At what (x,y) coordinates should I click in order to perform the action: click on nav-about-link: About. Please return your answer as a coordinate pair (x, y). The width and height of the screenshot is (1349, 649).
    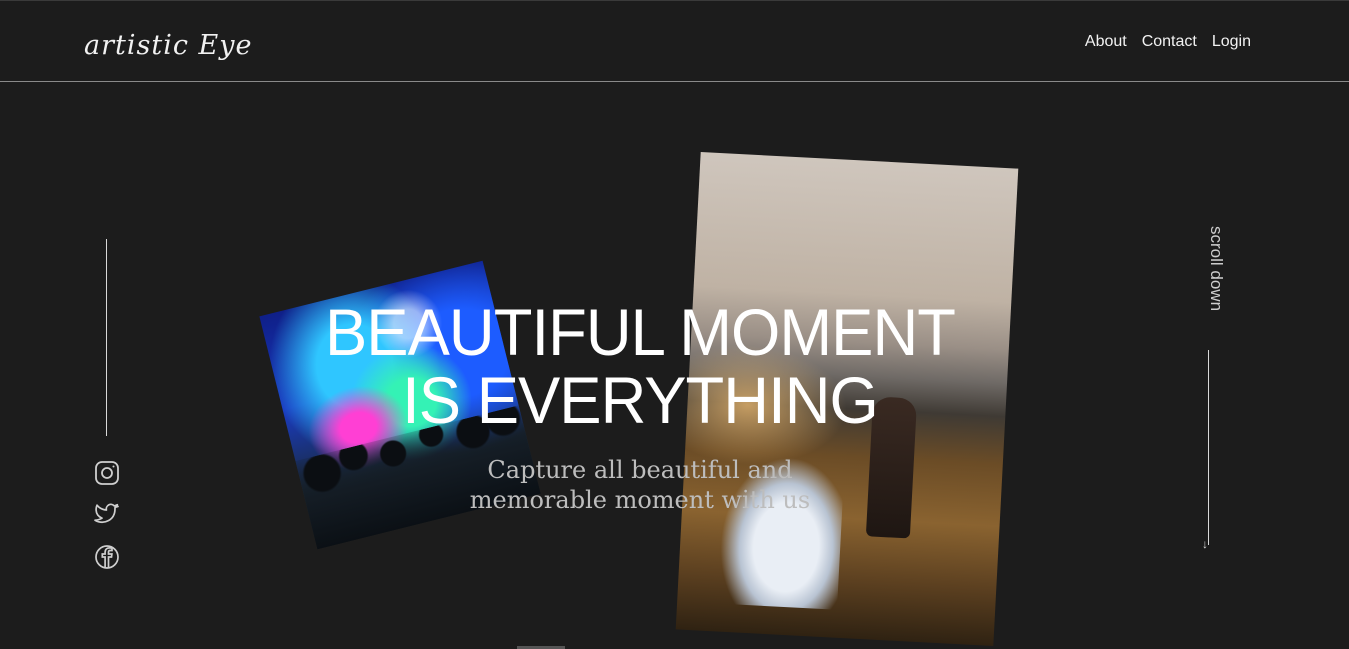
    Looking at the image, I should click on (1106, 42).